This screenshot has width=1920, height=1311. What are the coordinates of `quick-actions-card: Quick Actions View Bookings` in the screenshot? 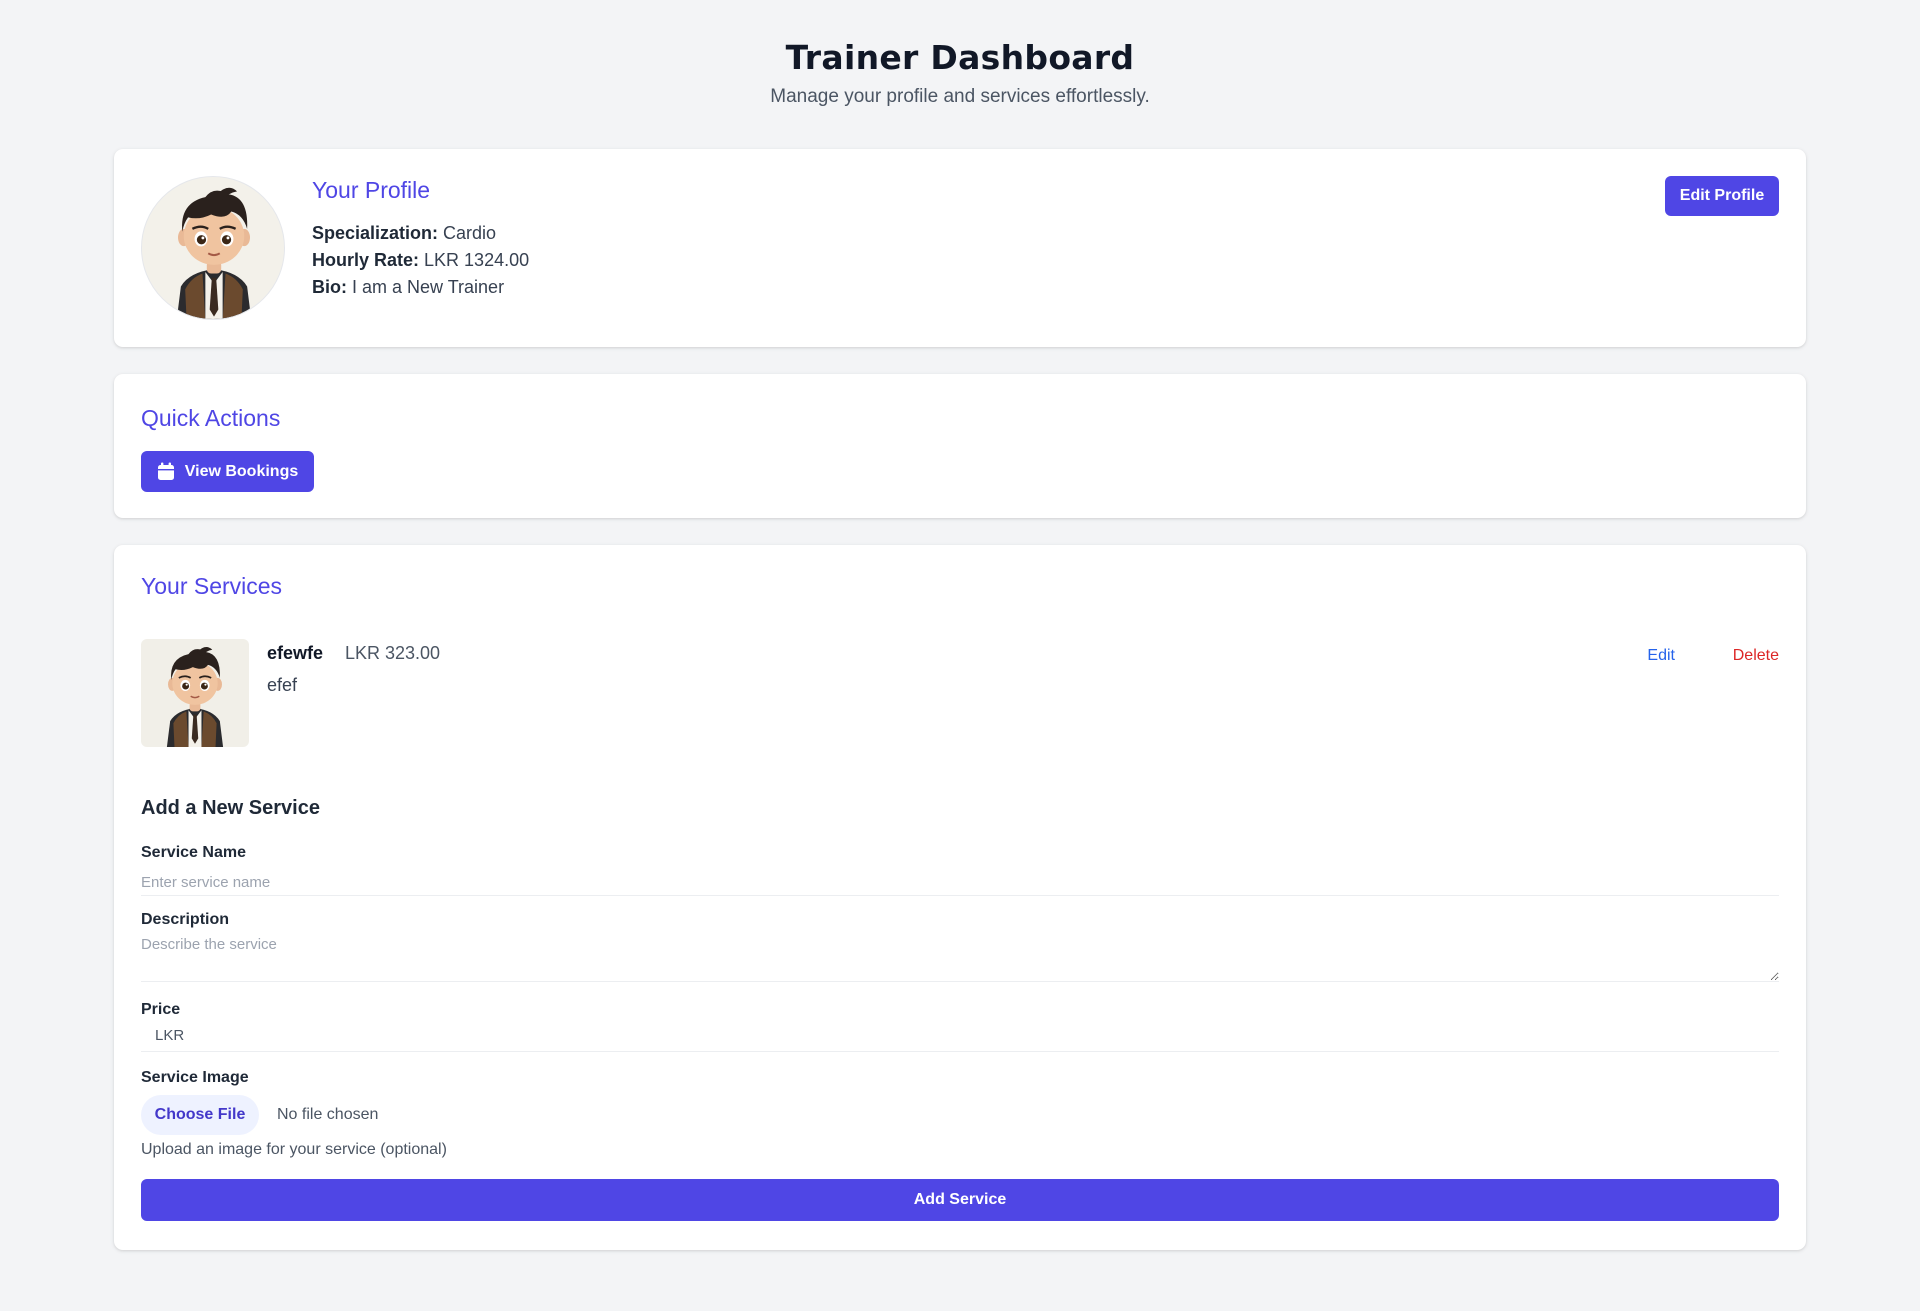 It's located at (960, 446).